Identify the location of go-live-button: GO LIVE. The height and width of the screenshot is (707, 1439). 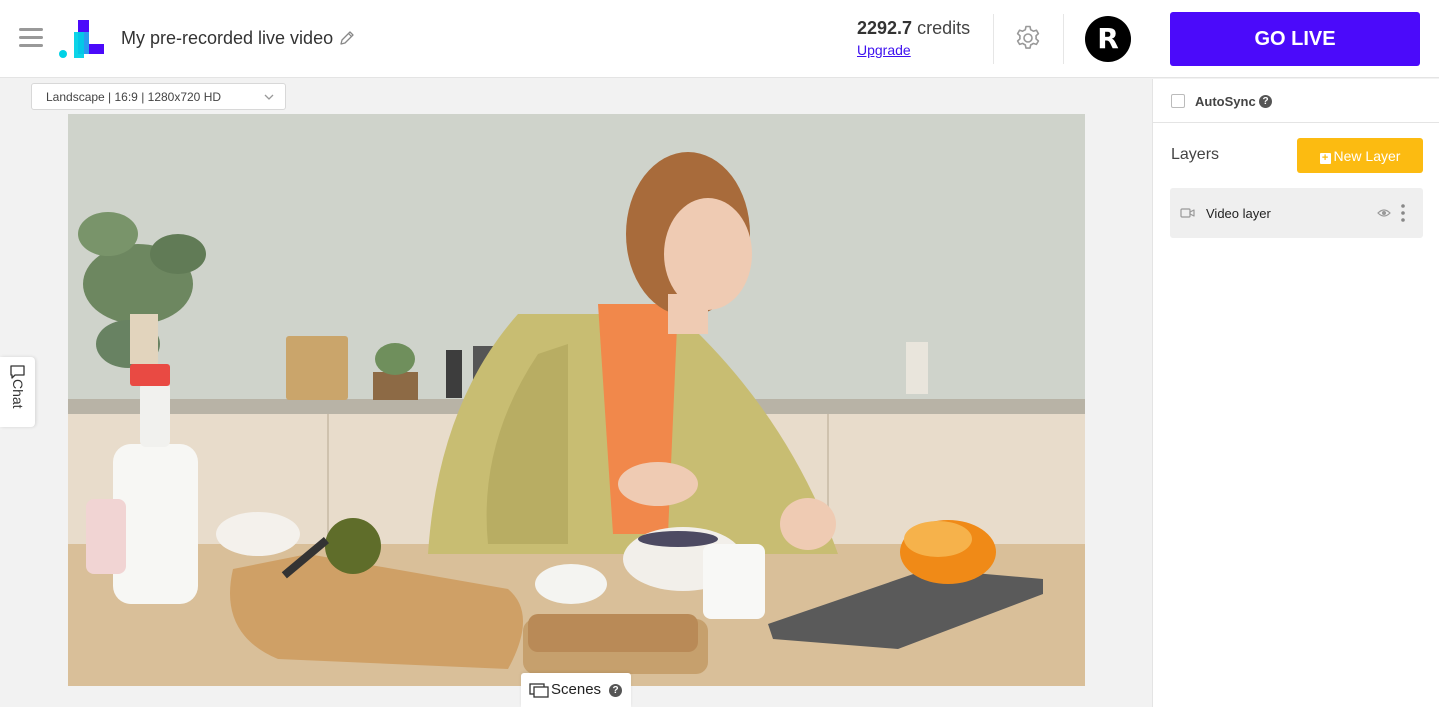
(1295, 39).